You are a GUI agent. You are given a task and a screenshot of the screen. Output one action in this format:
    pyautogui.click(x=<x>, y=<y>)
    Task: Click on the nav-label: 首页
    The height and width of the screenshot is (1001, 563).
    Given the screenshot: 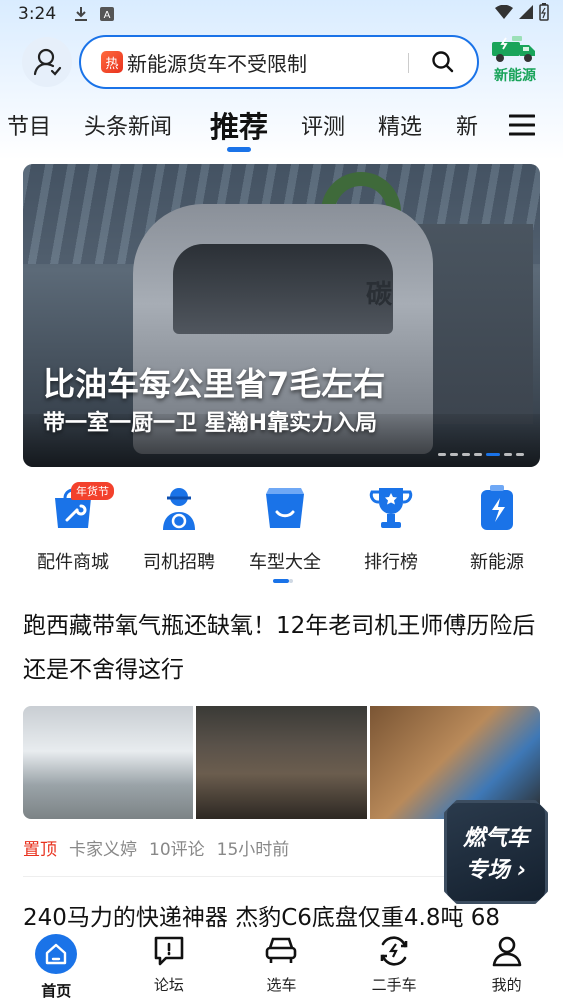 What is the action you would take?
    pyautogui.click(x=56, y=991)
    